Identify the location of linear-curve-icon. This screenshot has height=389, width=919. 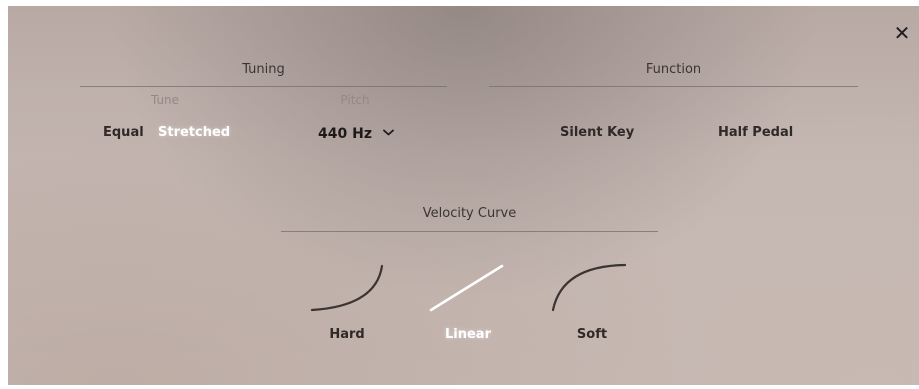
(467, 288).